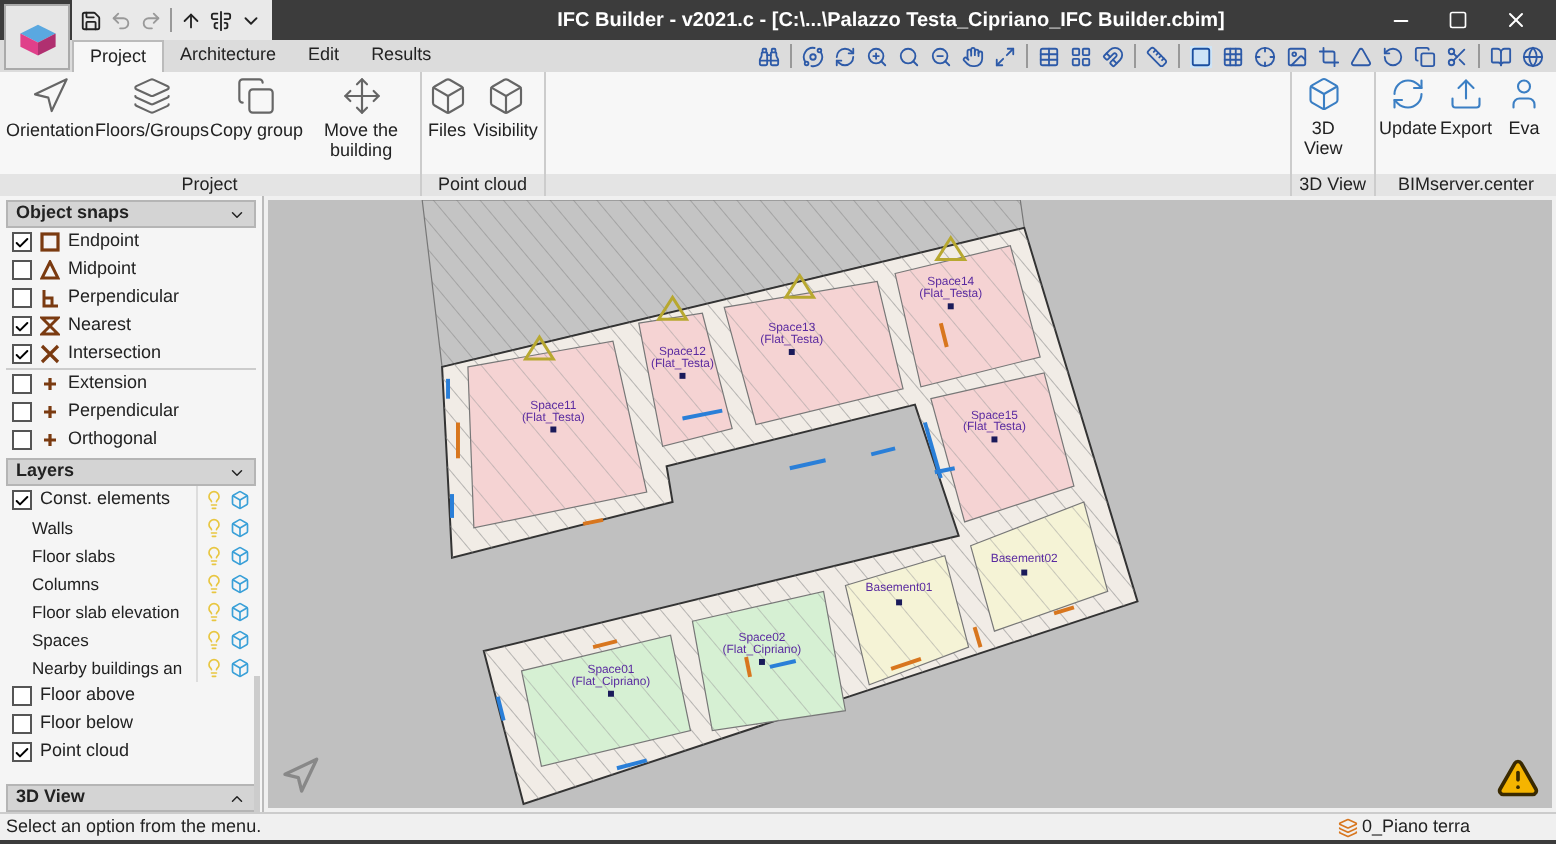  Describe the element at coordinates (124, 297) in the screenshot. I see `snap-label: Perpendicular` at that location.